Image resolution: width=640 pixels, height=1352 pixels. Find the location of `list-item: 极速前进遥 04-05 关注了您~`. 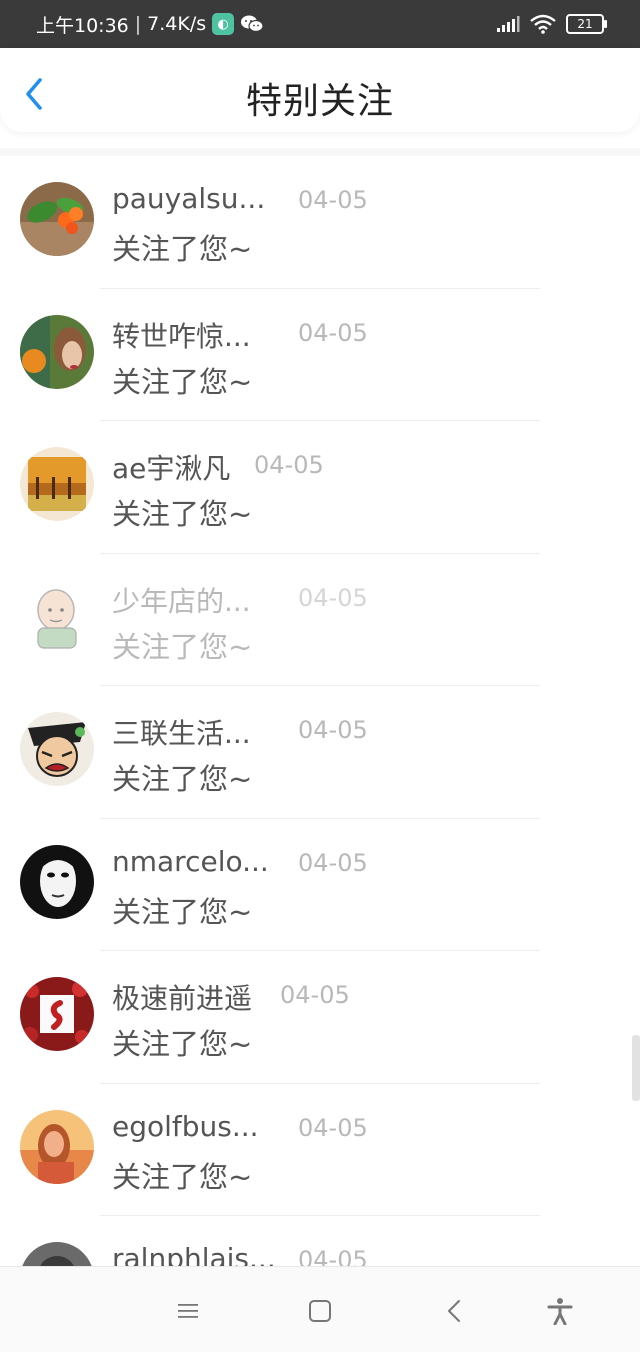

list-item: 极速前进遥 04-05 关注了您~ is located at coordinates (320, 1017).